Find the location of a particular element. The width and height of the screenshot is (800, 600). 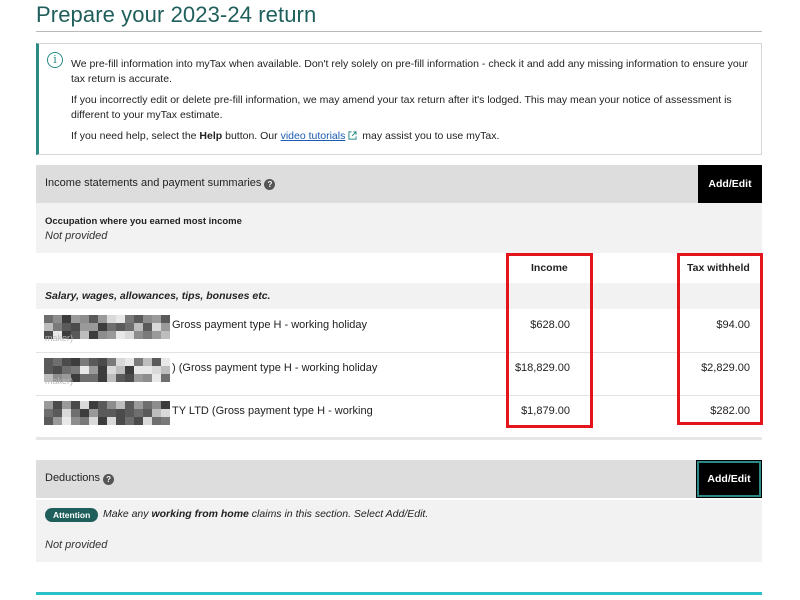

info-icon: i is located at coordinates (55, 60).